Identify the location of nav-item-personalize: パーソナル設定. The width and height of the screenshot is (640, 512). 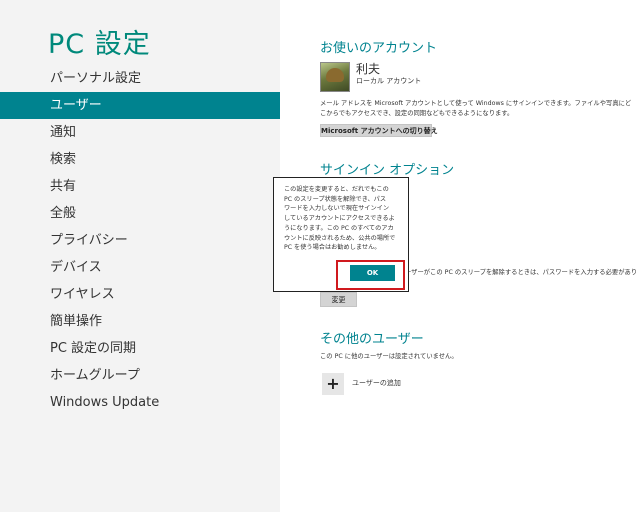
(140, 78).